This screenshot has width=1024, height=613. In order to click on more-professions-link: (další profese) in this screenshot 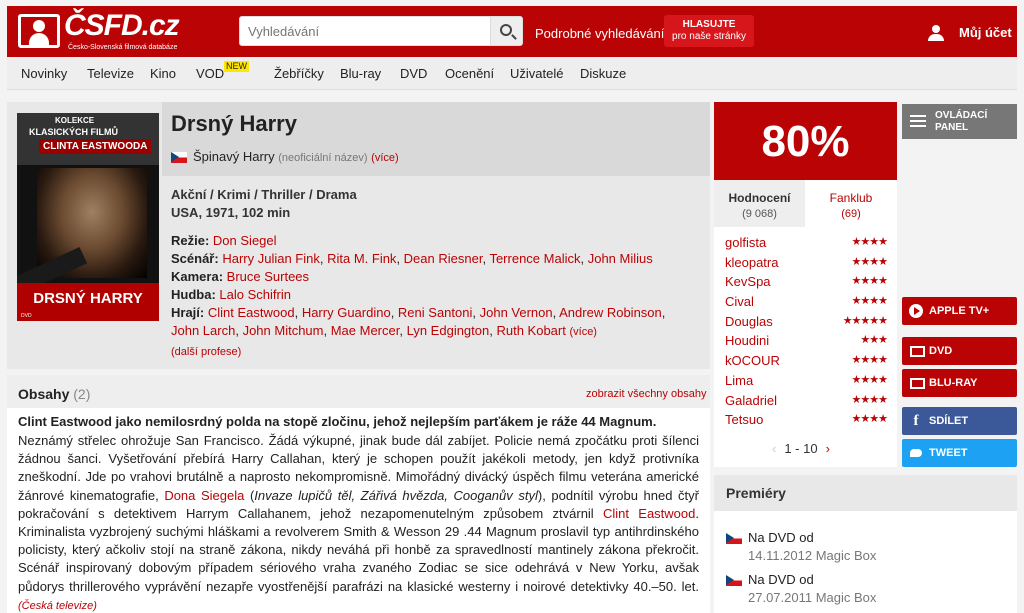, I will do `click(433, 352)`.